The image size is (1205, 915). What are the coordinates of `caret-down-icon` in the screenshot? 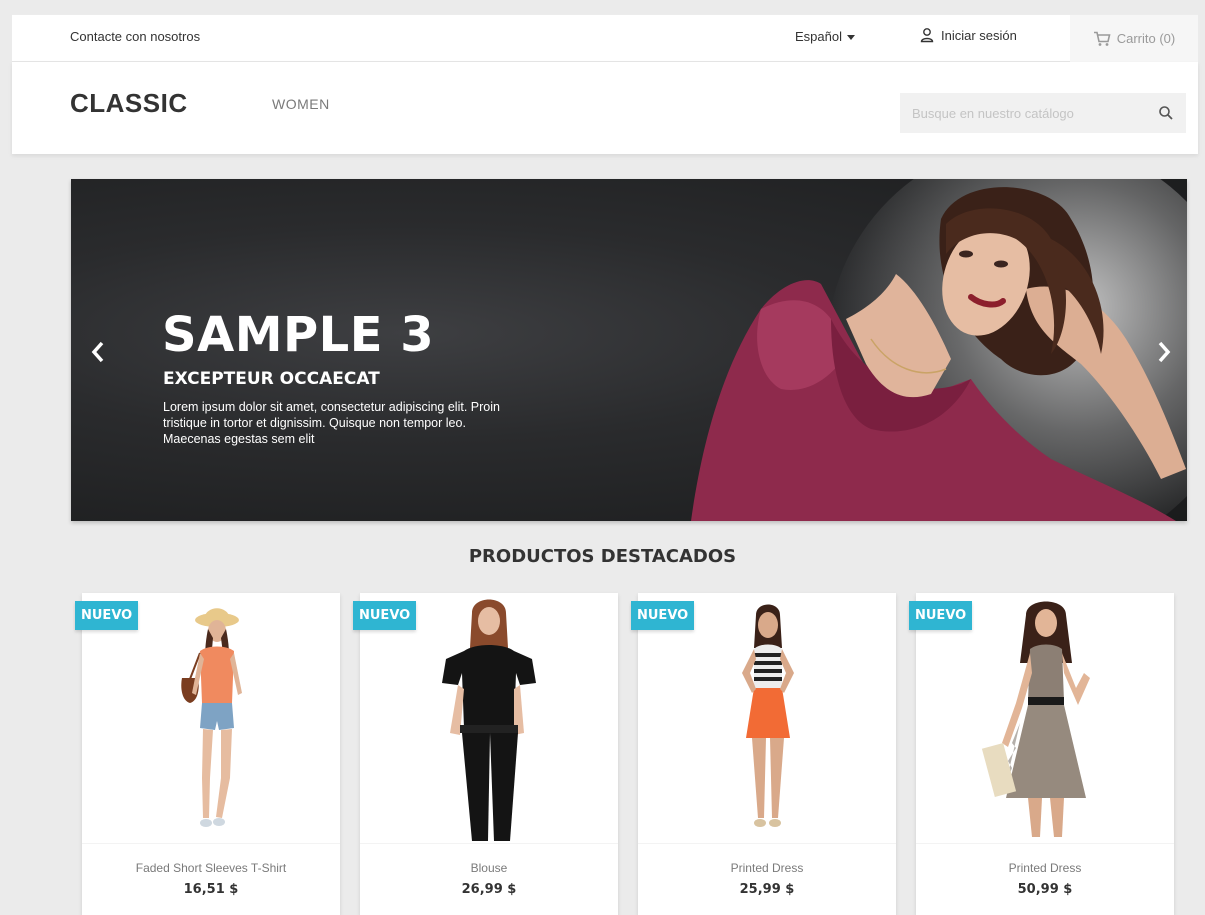 It's located at (850, 37).